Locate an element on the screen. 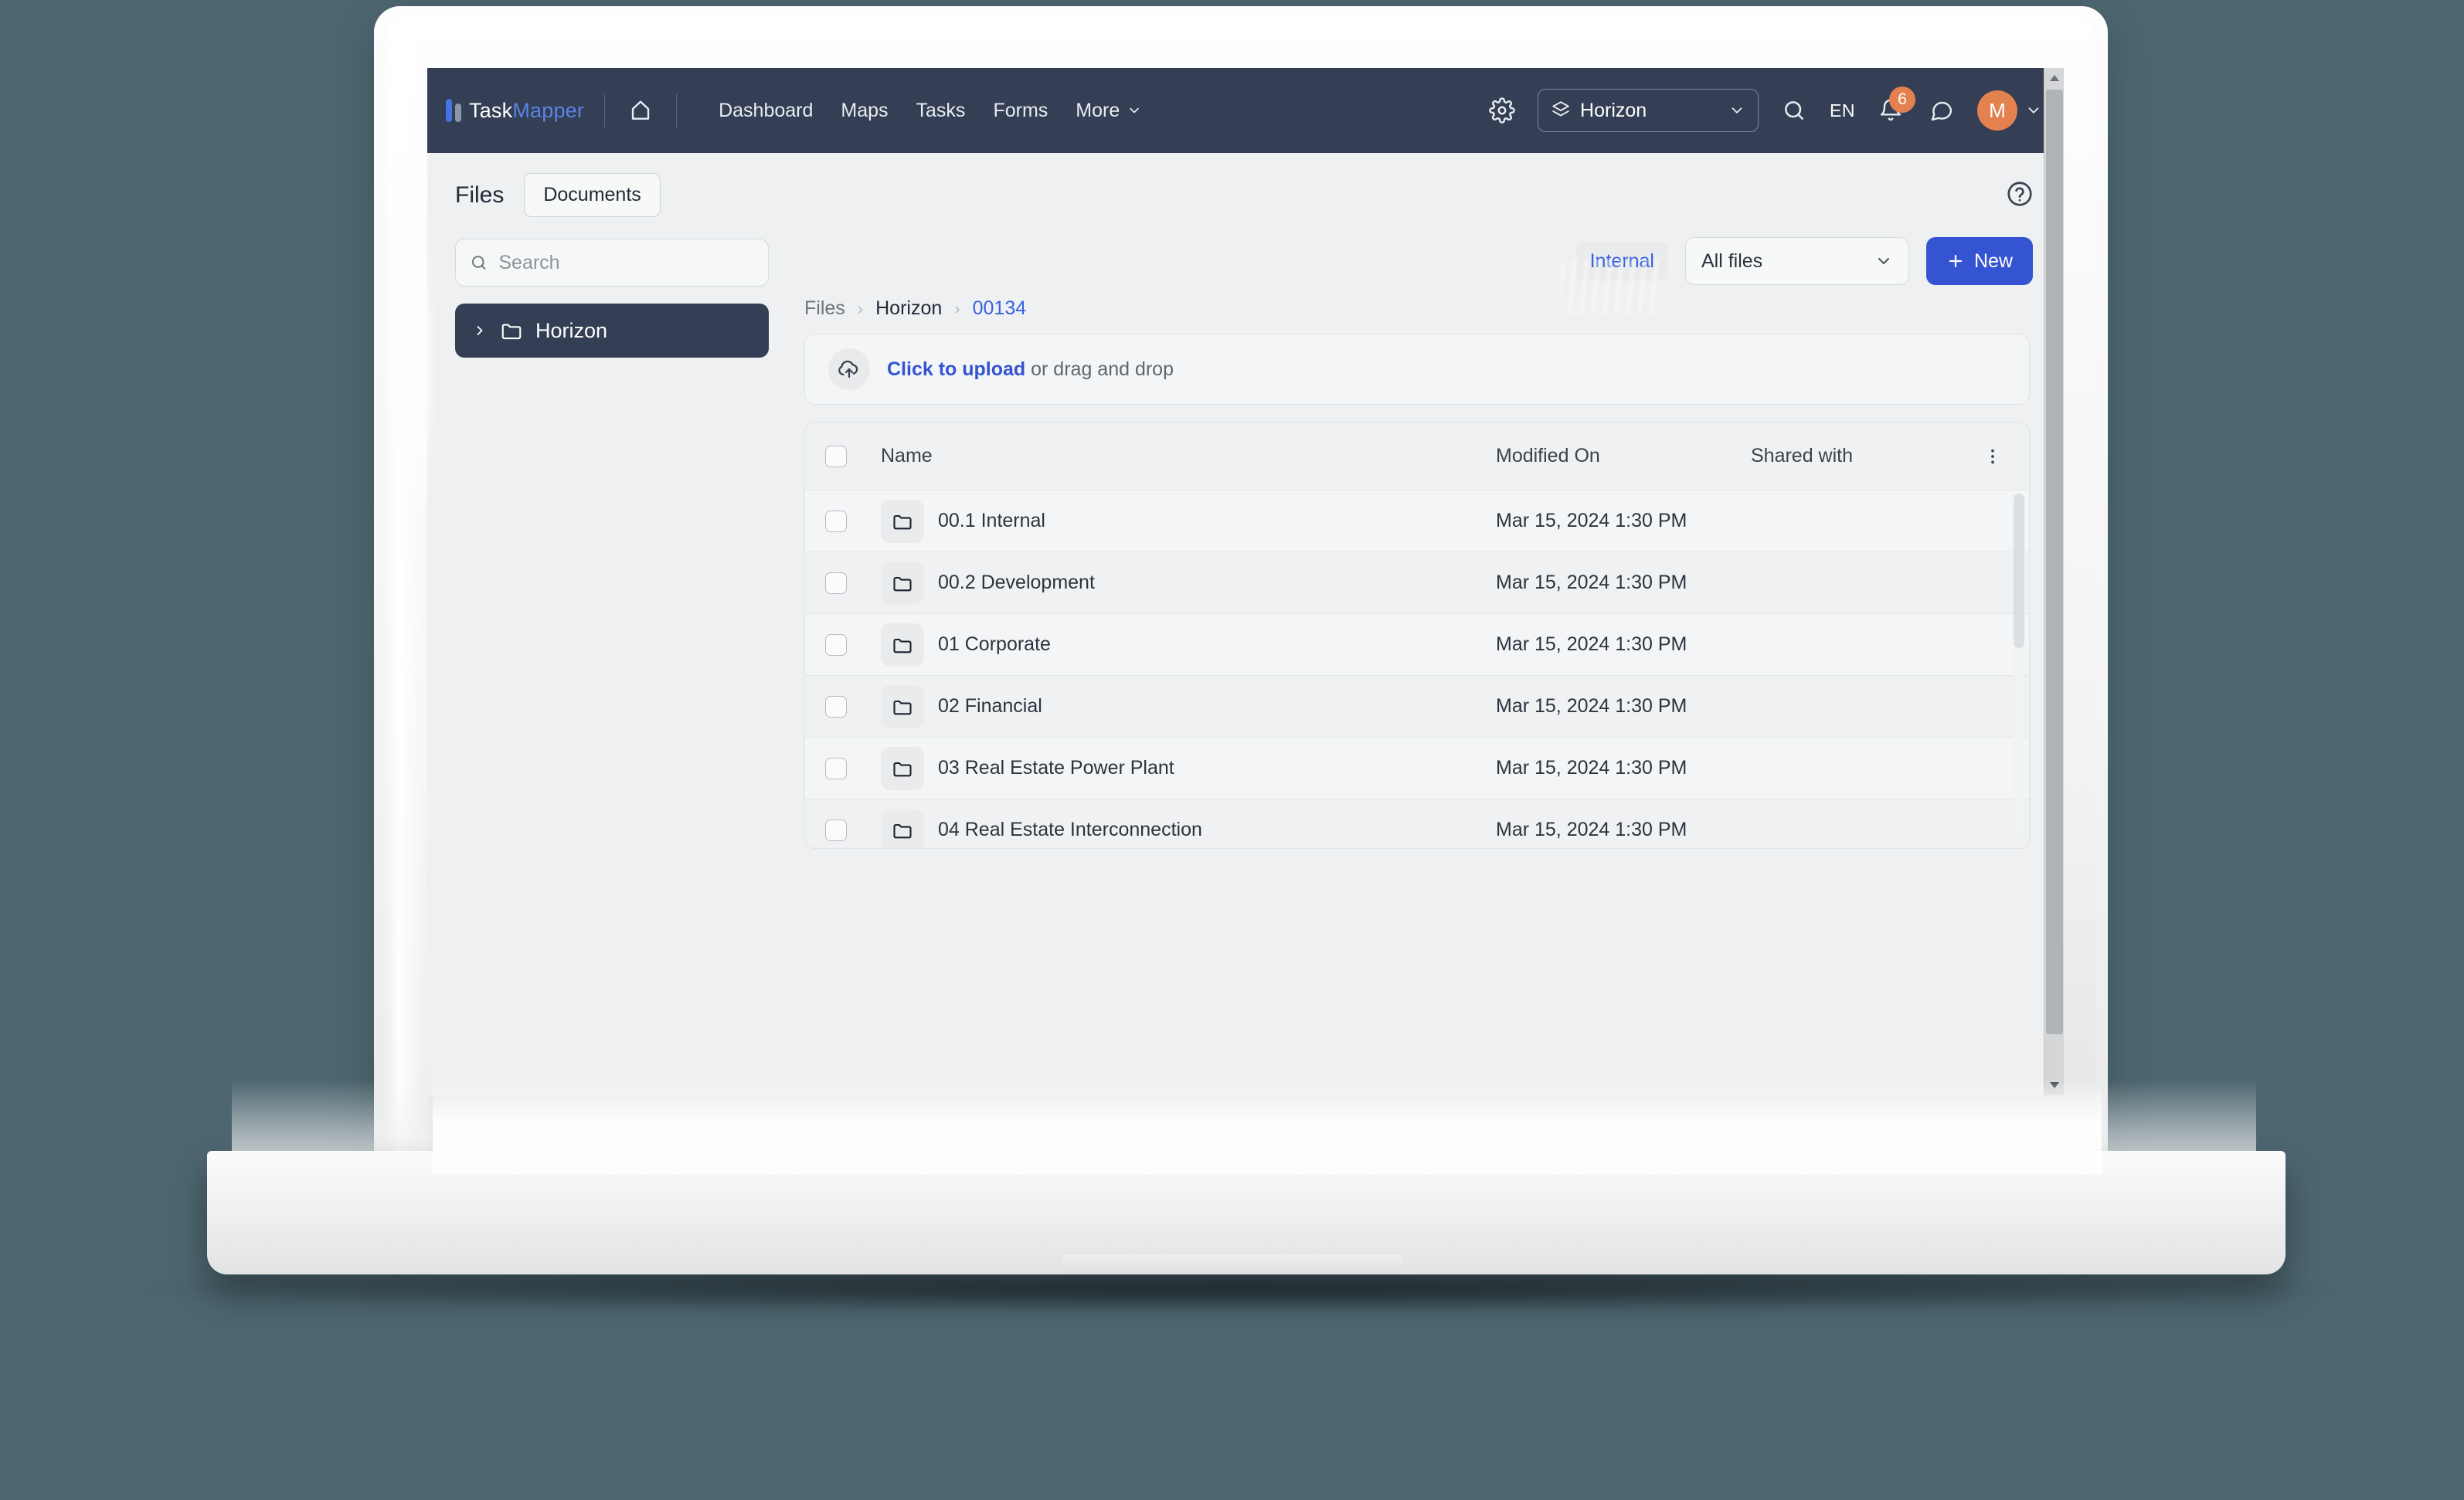 Image resolution: width=2464 pixels, height=1500 pixels. laptop-base-notch is located at coordinates (1232, 1264).